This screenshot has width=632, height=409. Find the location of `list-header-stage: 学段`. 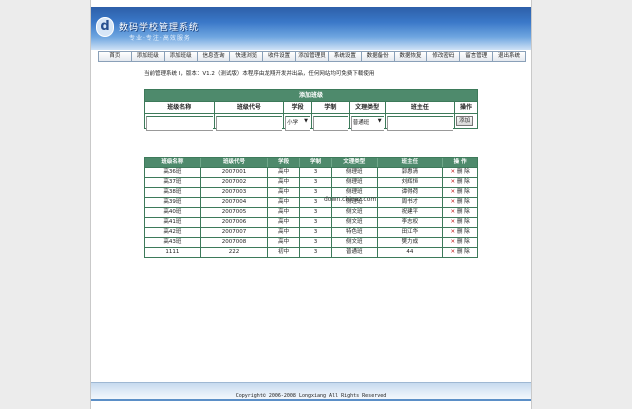

list-header-stage: 学段 is located at coordinates (284, 162).